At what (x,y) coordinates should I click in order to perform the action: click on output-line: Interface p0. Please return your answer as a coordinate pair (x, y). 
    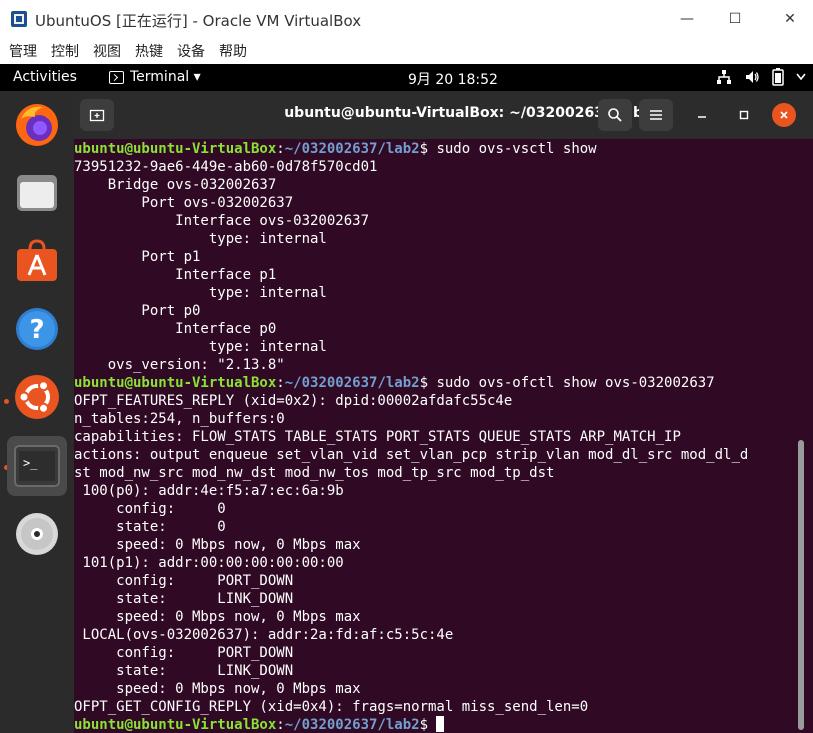
    Looking at the image, I should click on (175, 329).